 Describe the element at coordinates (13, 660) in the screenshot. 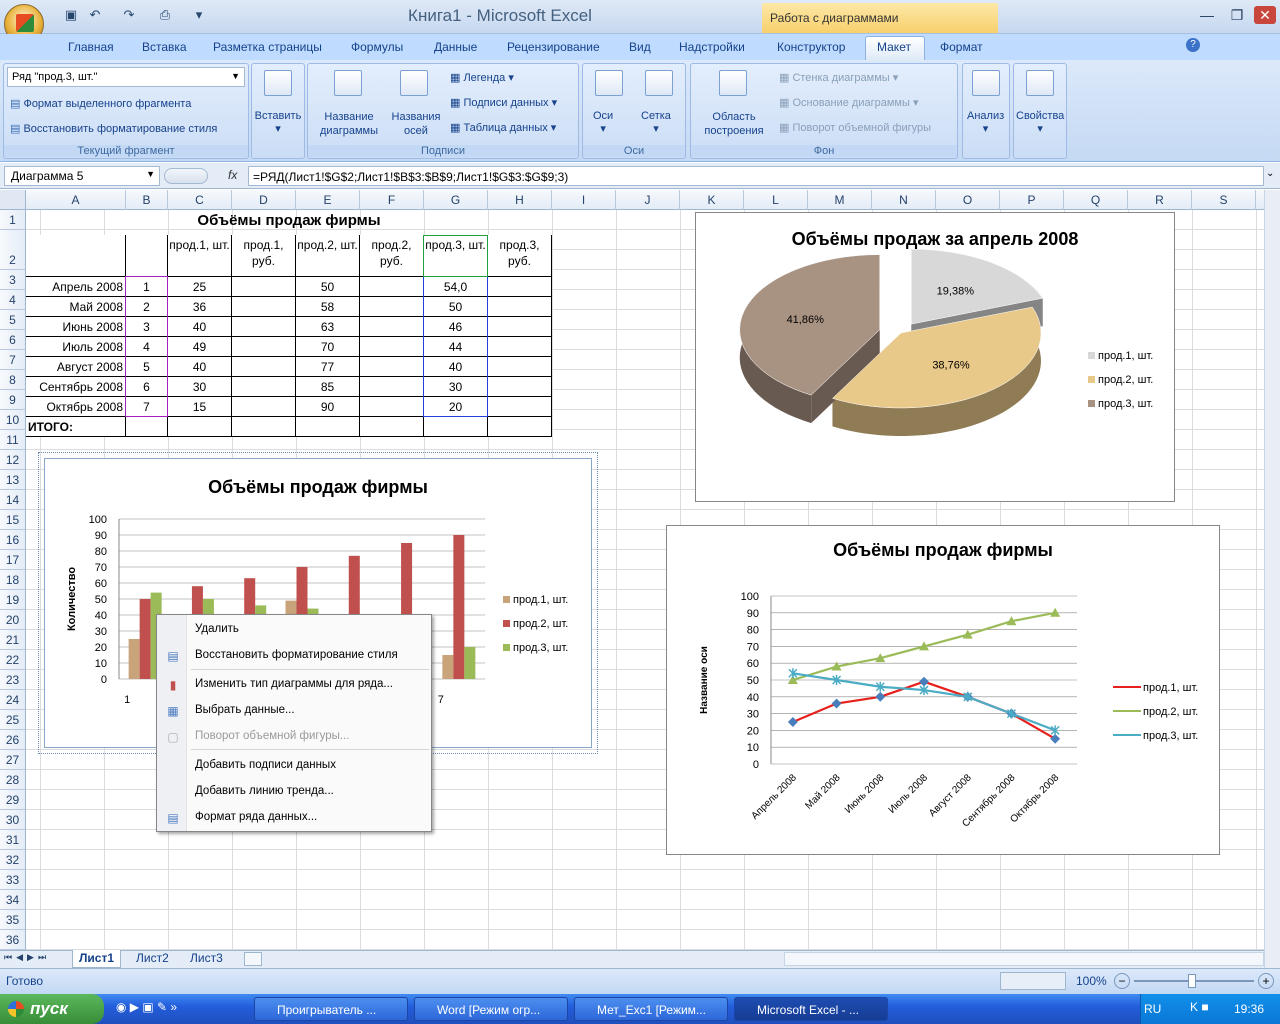

I see `row-header: 22` at that location.